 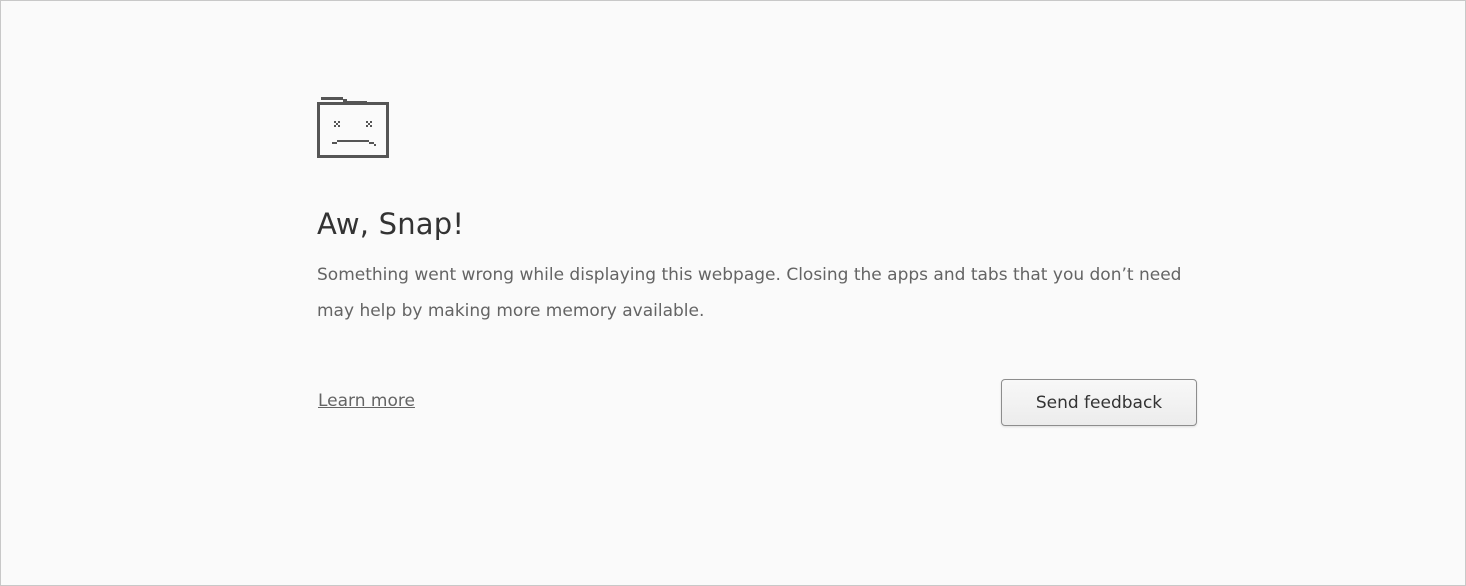 I want to click on sad-tab-icon, so click(x=353, y=127).